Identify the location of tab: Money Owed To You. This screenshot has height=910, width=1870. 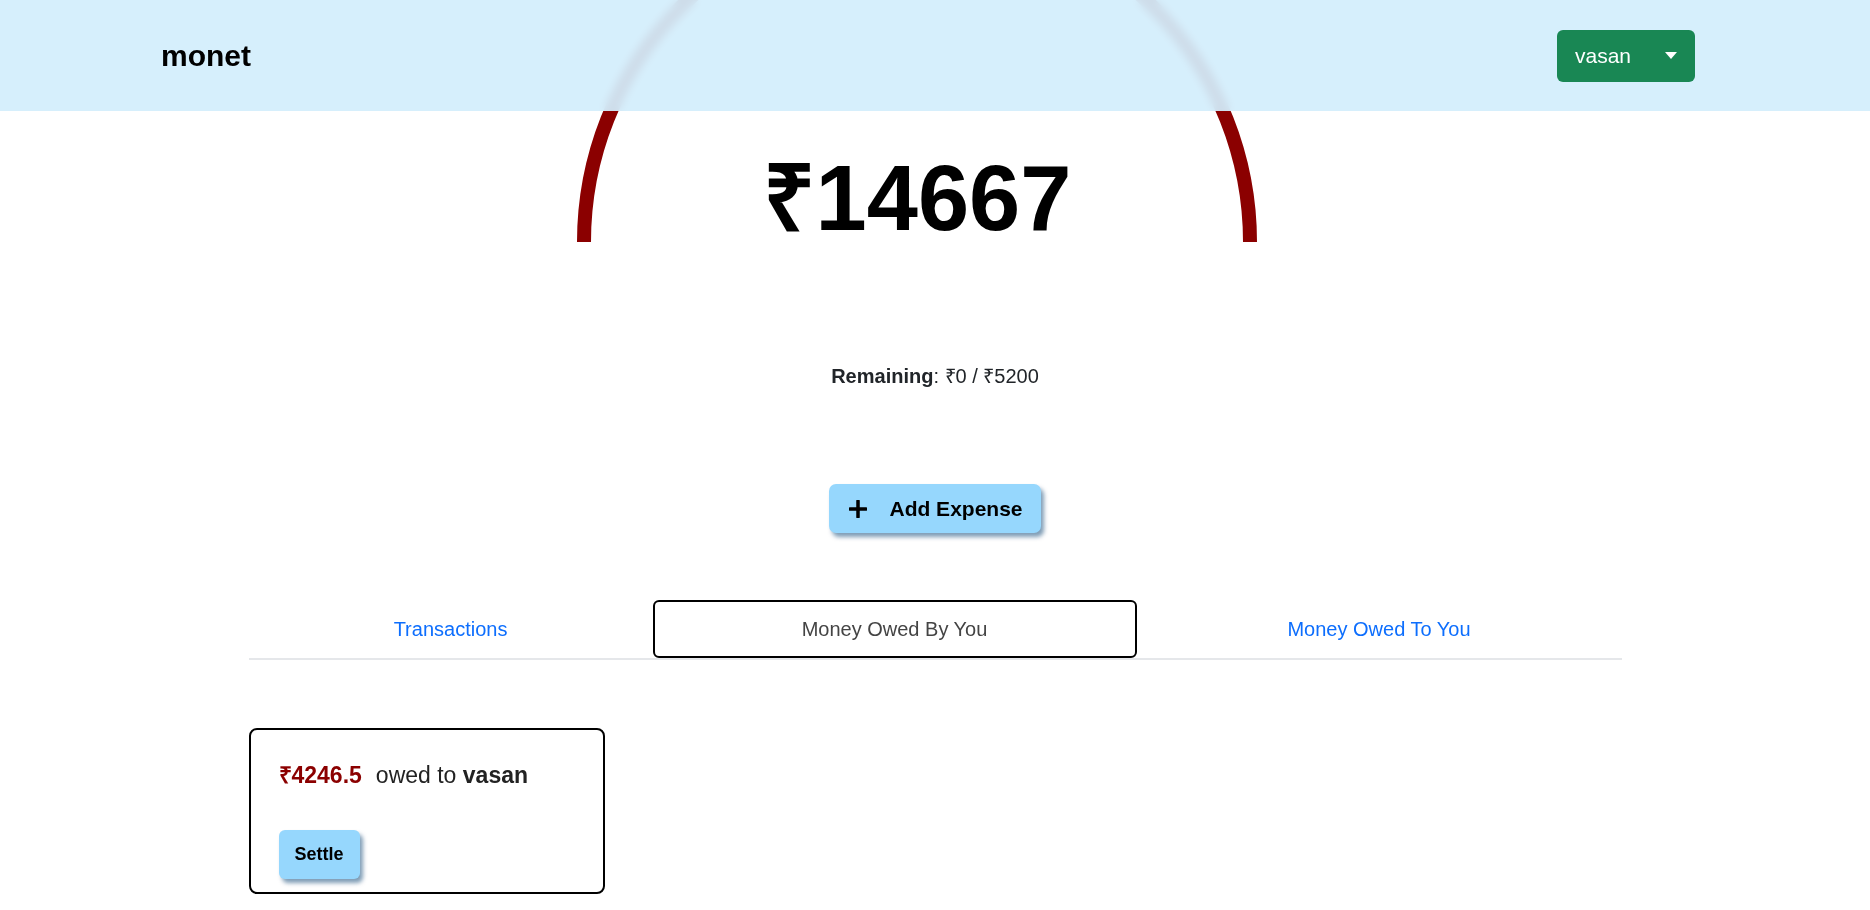
(1379, 629).